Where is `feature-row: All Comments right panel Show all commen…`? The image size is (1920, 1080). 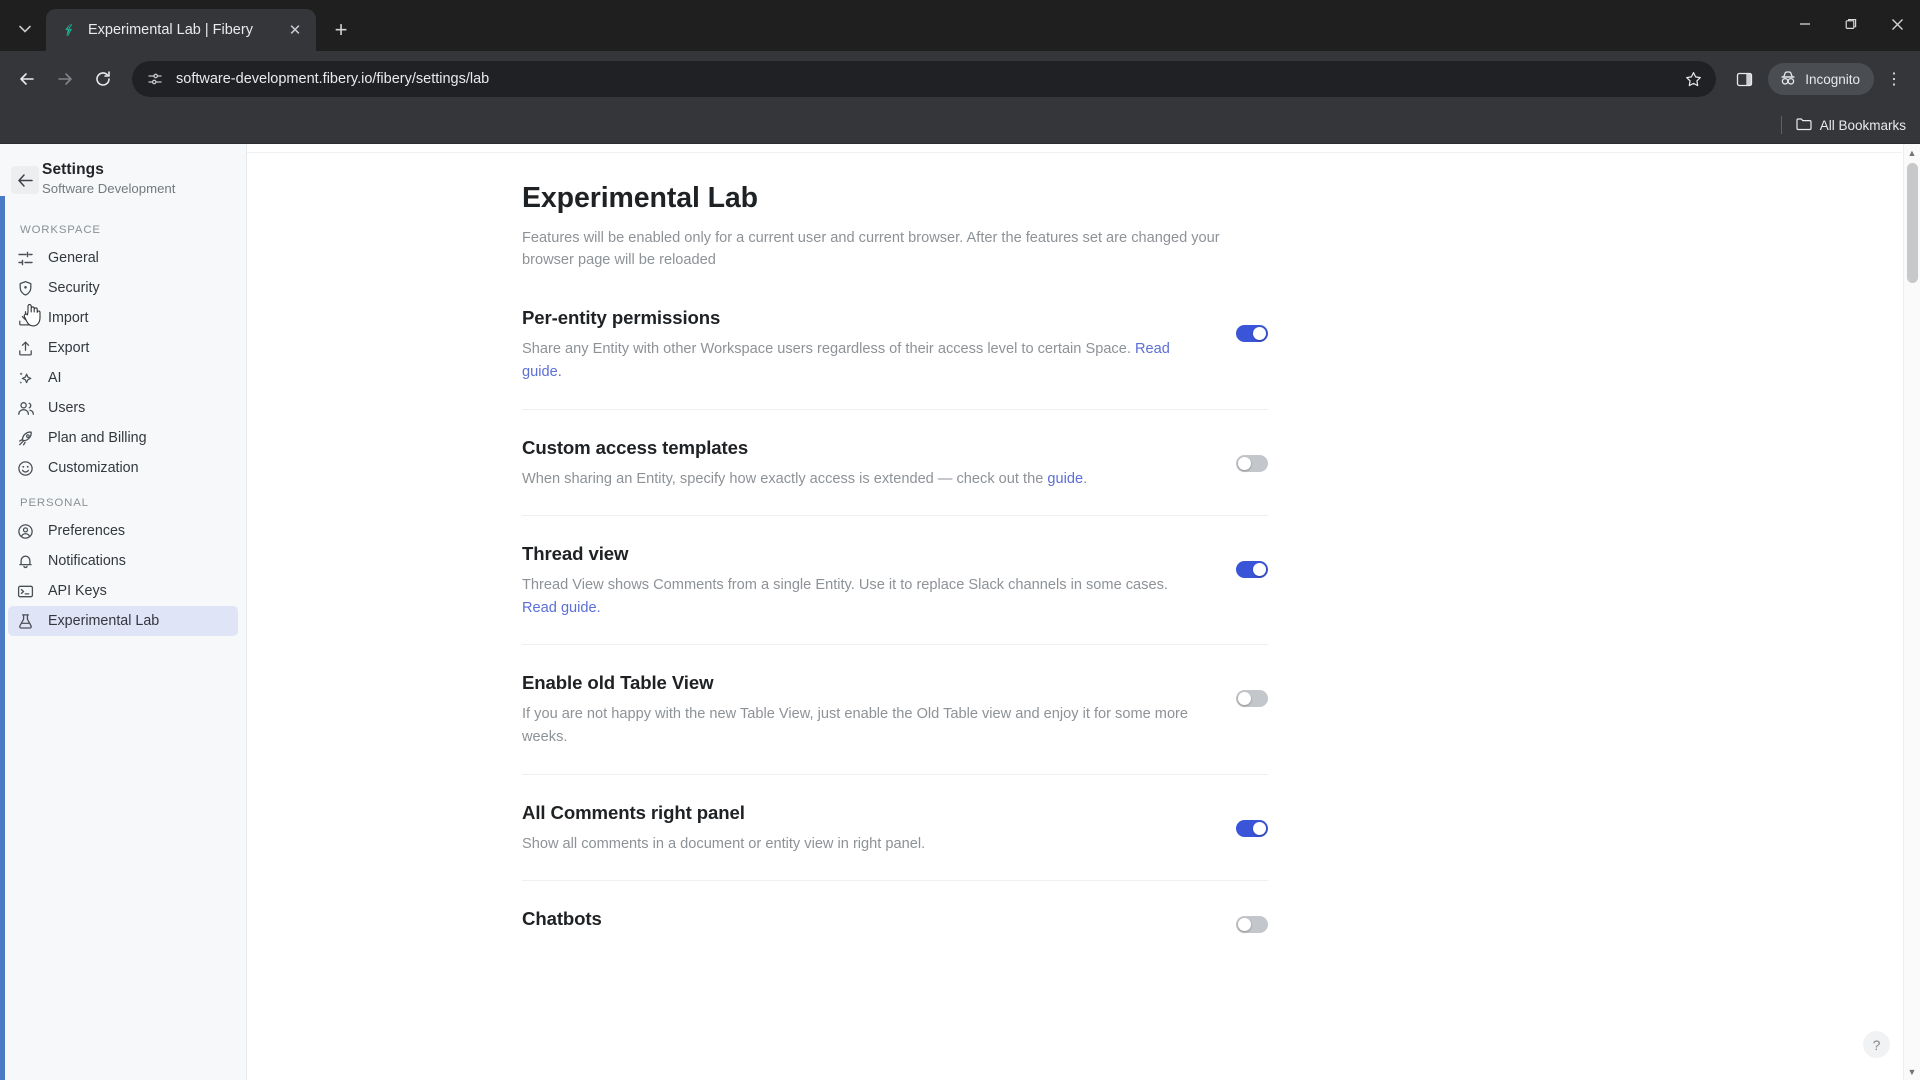
feature-row: All Comments right panel Show all commen… is located at coordinates (895, 829).